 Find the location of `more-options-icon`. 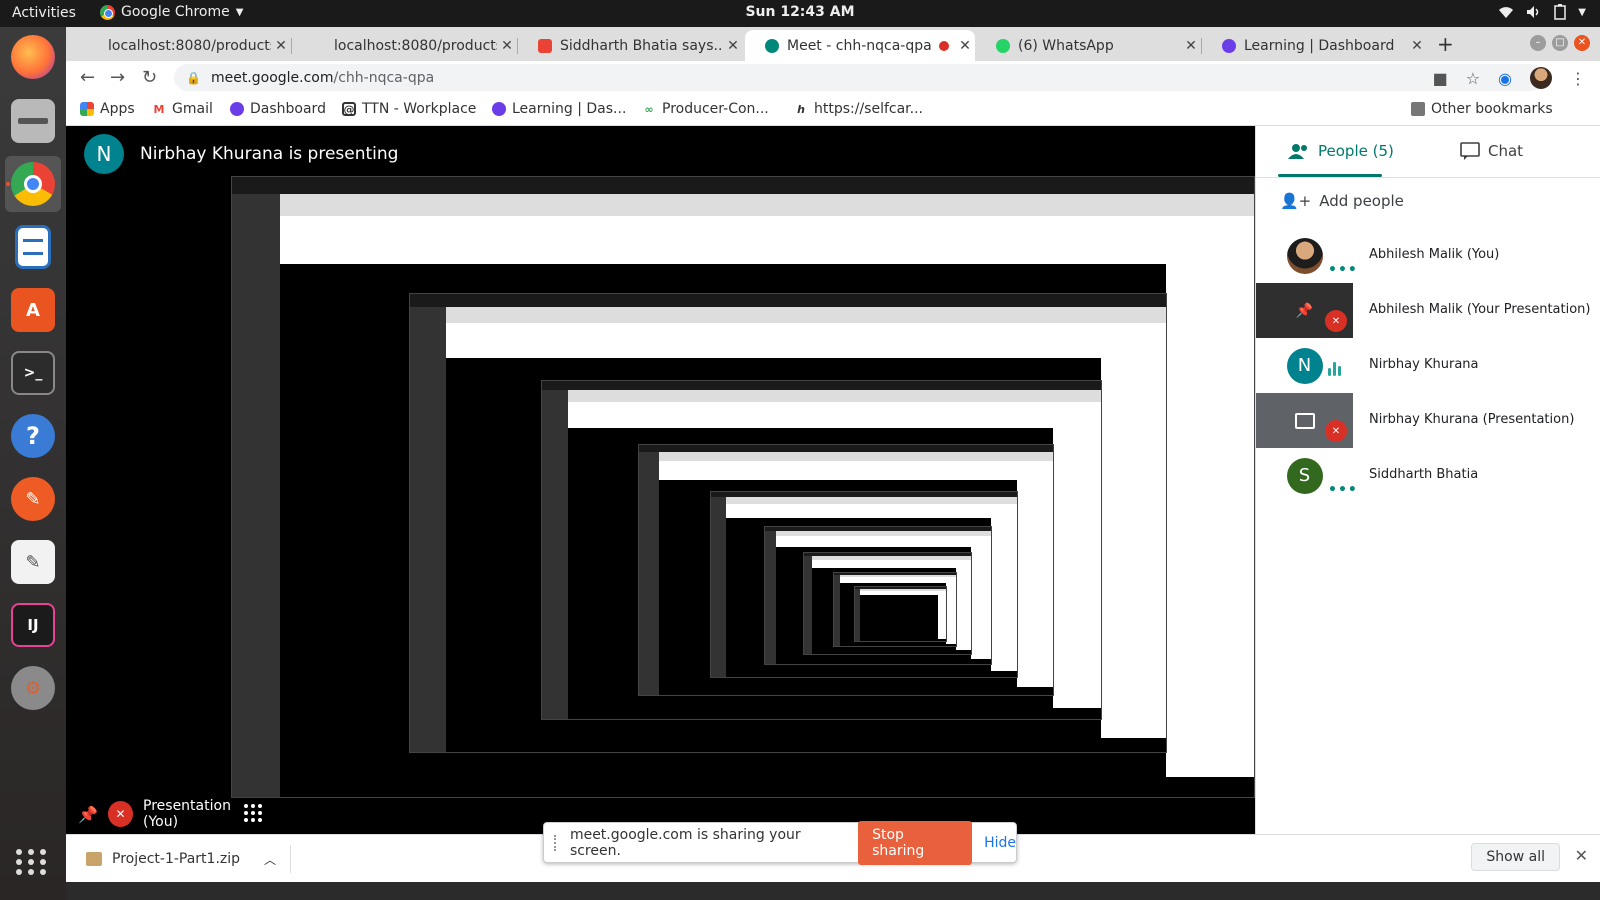

more-options-icon is located at coordinates (253, 813).